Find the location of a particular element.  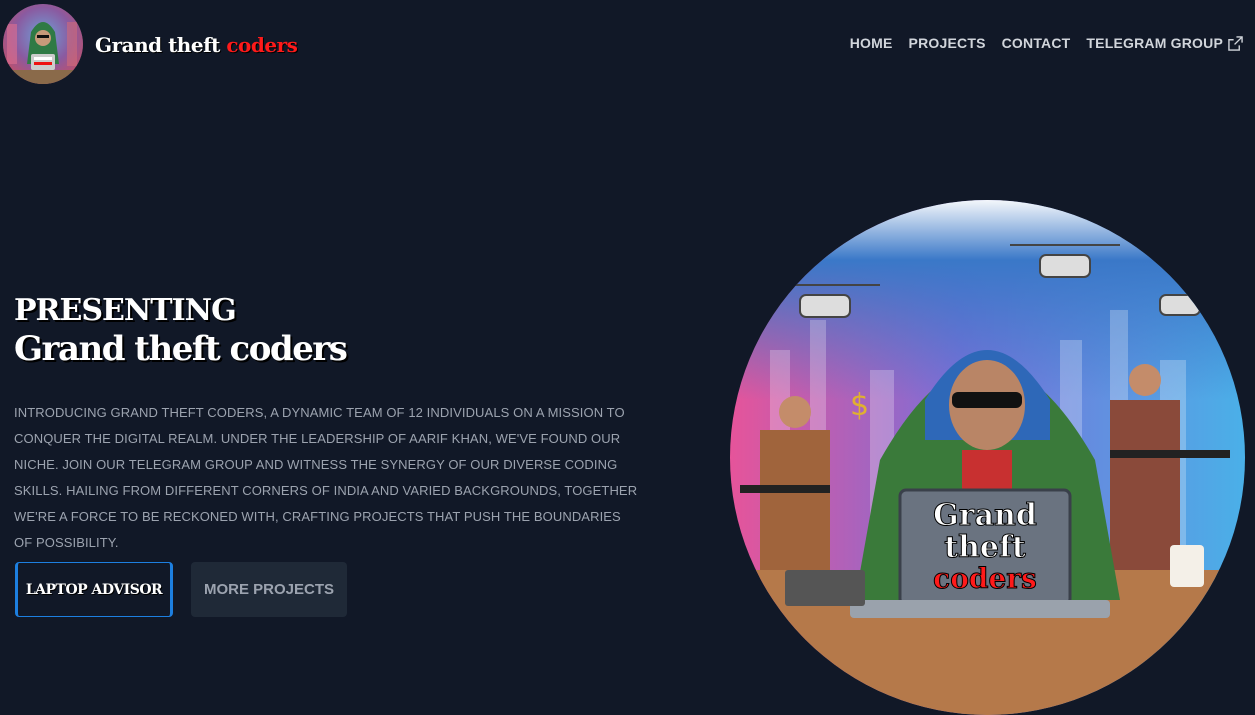

brand-name: Grand theft coders is located at coordinates (196, 45).